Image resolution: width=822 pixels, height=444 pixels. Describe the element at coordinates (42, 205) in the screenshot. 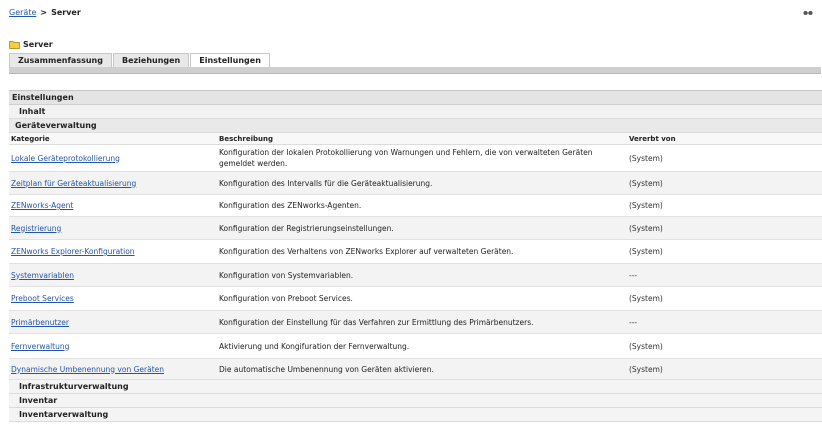

I see `category-link: ZENworks-Agent` at that location.